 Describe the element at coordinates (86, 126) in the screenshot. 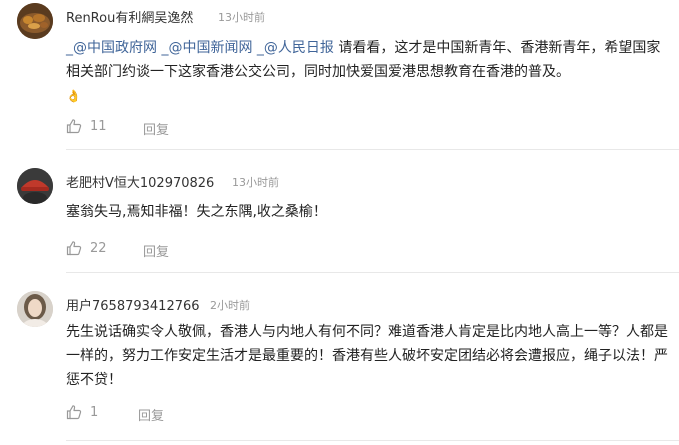

I see `like-button: 11` at that location.